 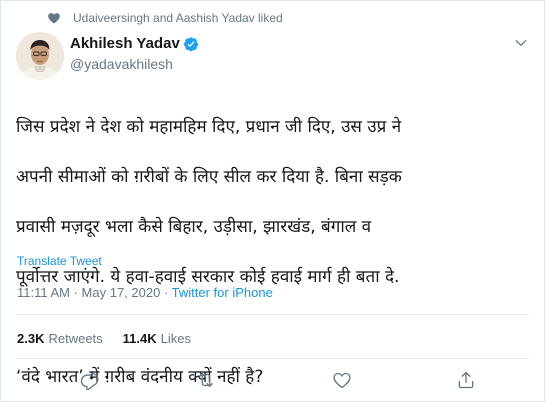 What do you see at coordinates (466, 380) in the screenshot?
I see `share-icon` at bounding box center [466, 380].